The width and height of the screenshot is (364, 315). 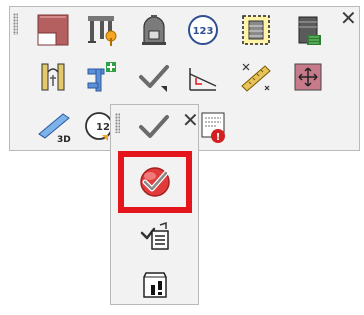 I want to click on dashed-frame-building-button, so click(x=256, y=30).